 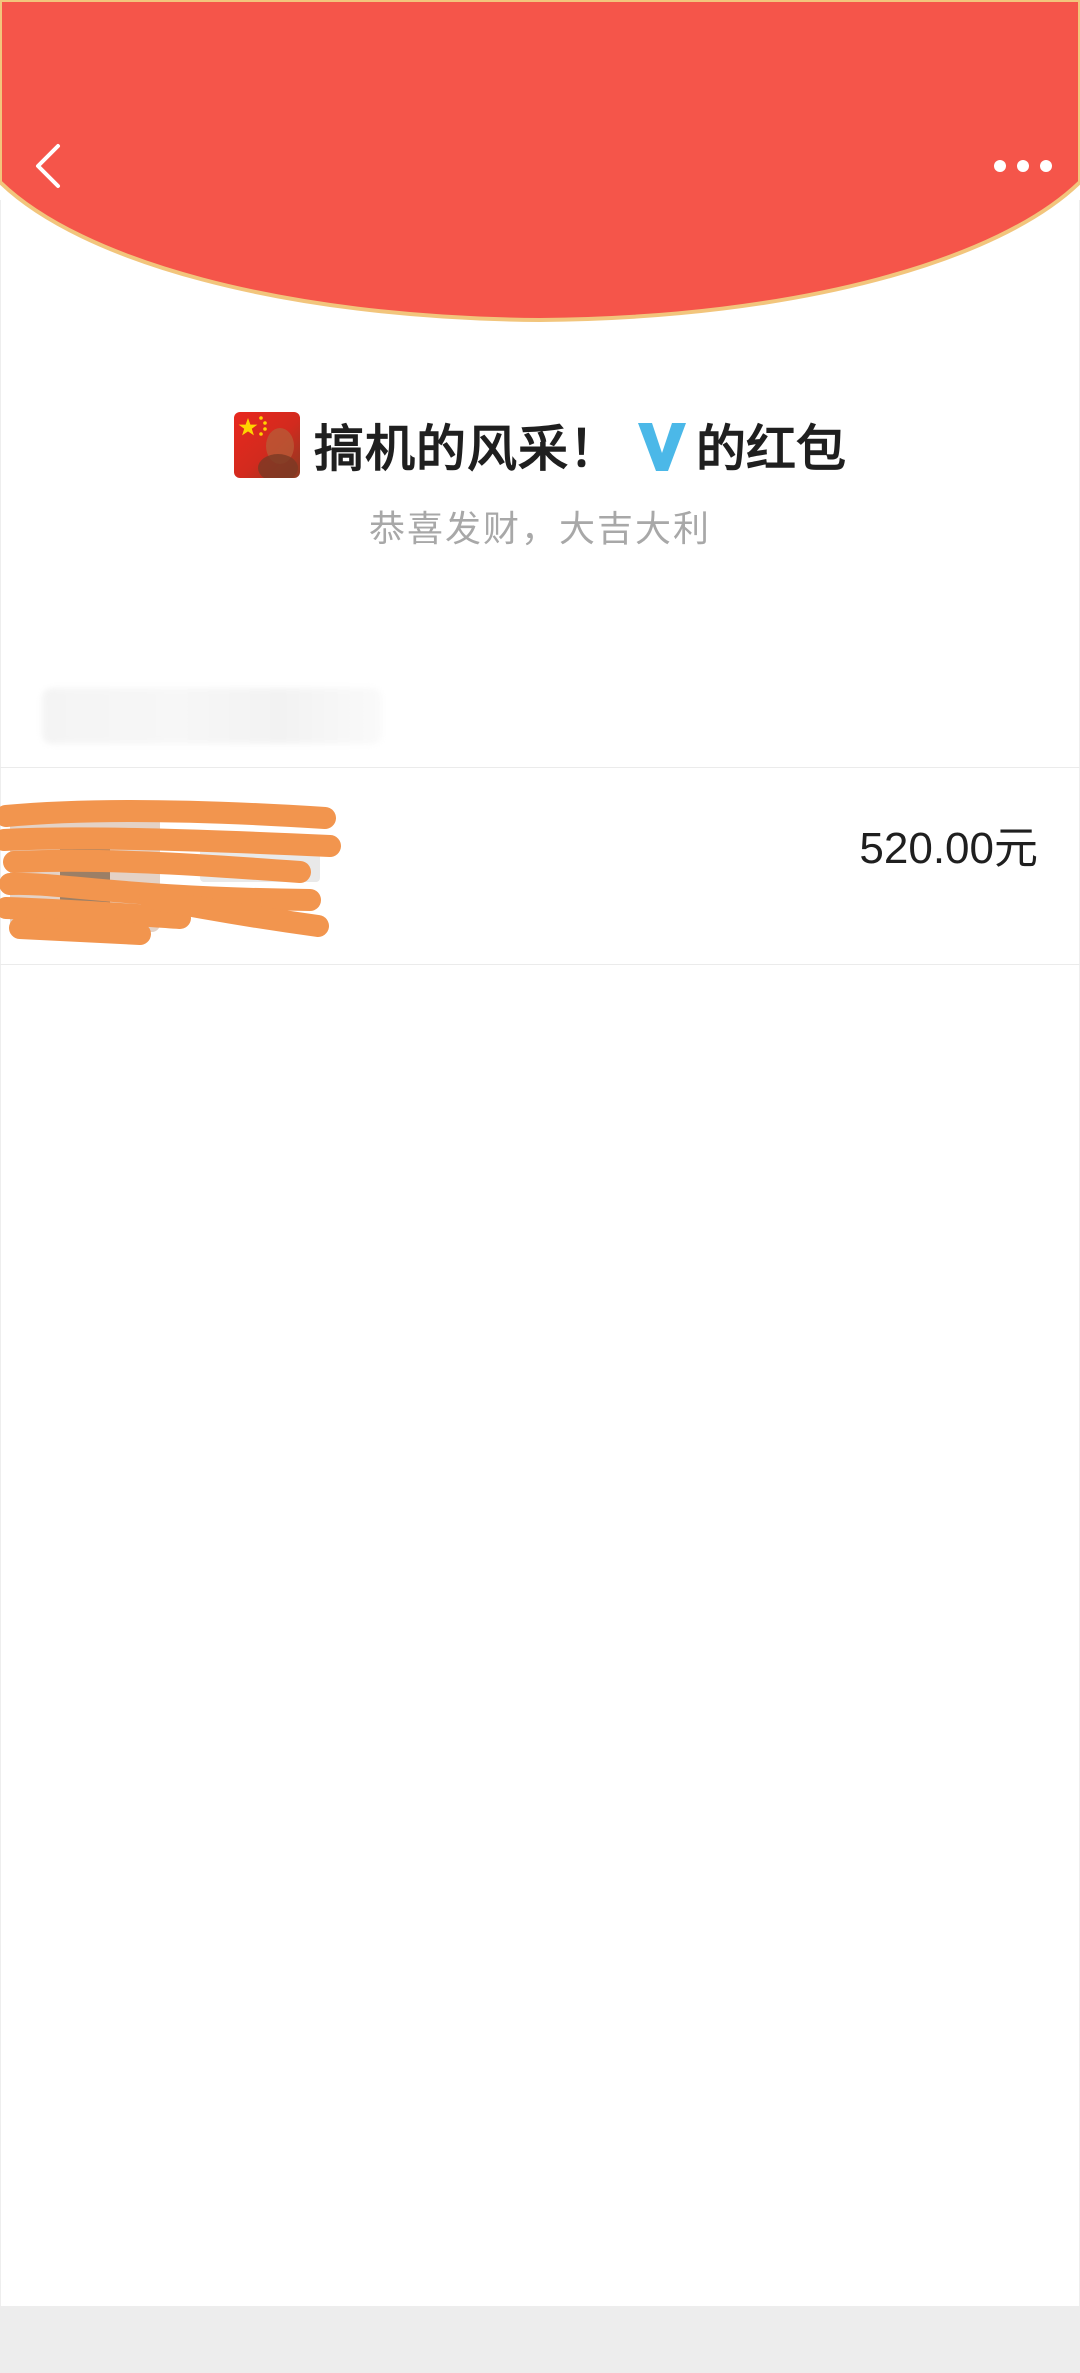 I want to click on greeting-message: 恭喜发财，大吉大利, so click(x=539, y=529).